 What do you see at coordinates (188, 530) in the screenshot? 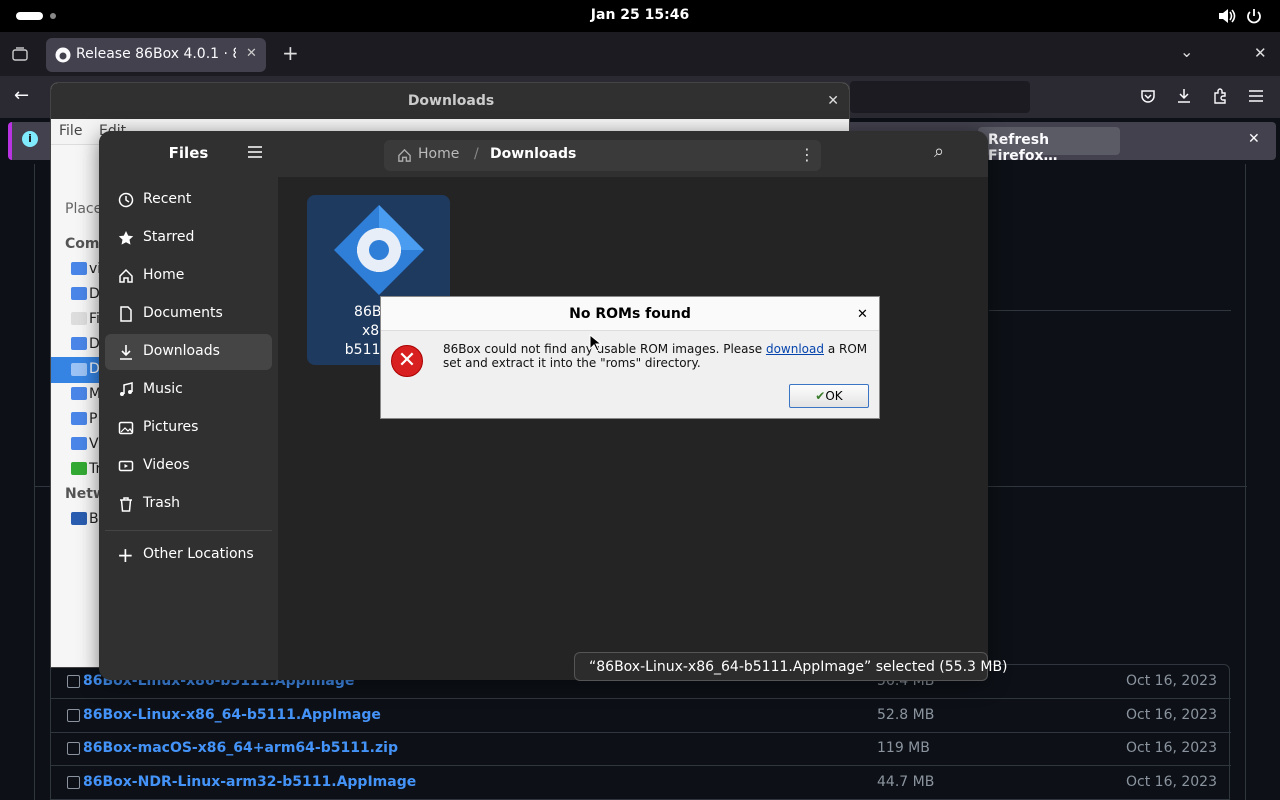
I see `sidebar-divider` at bounding box center [188, 530].